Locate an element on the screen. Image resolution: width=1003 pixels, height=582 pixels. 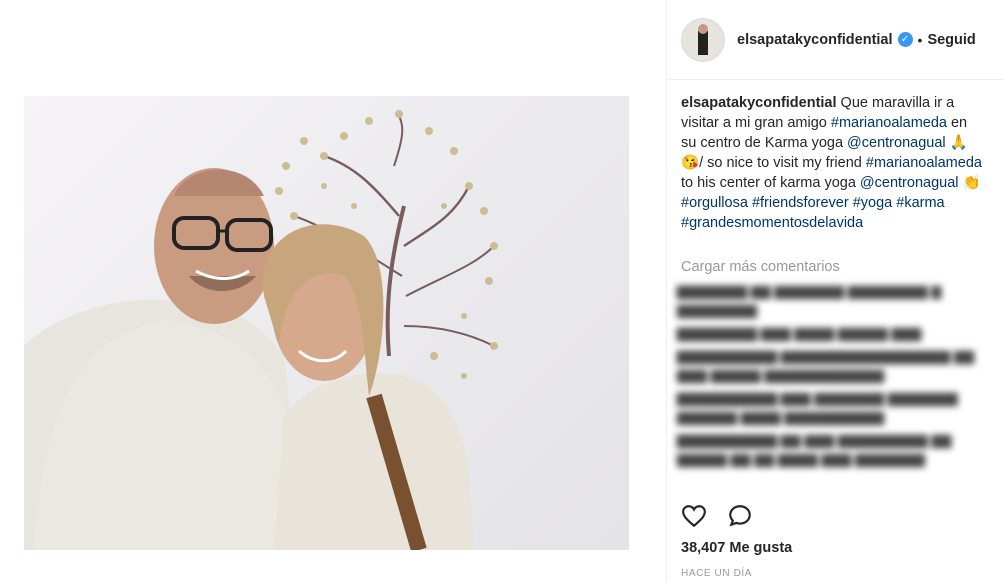
hashtag-link: #karma is located at coordinates (920, 203).